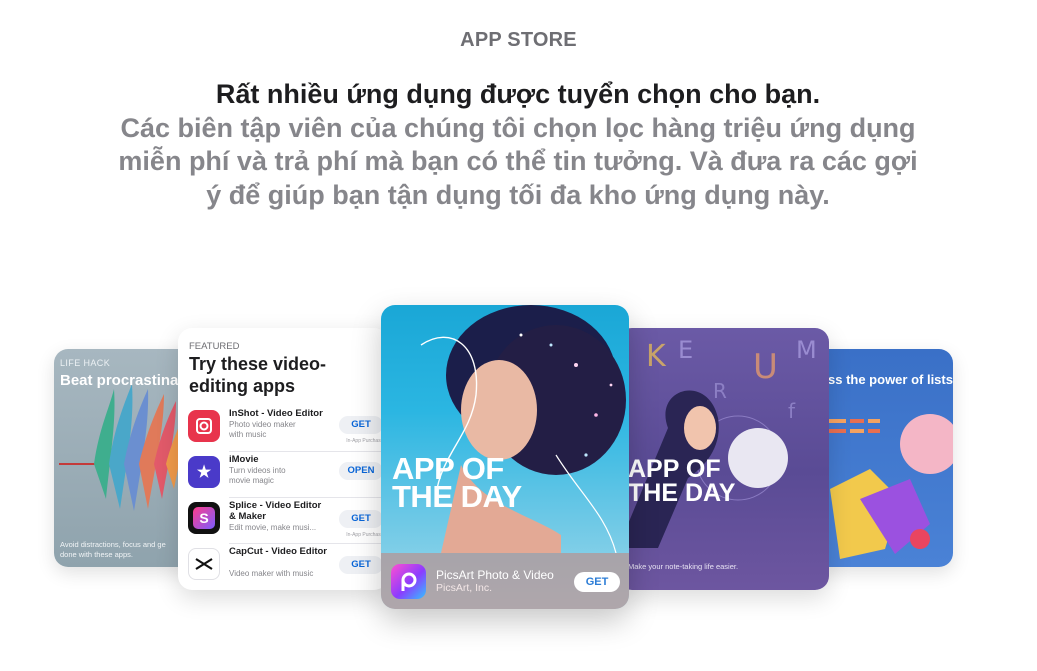  I want to click on svg-text: E, so click(685, 350).